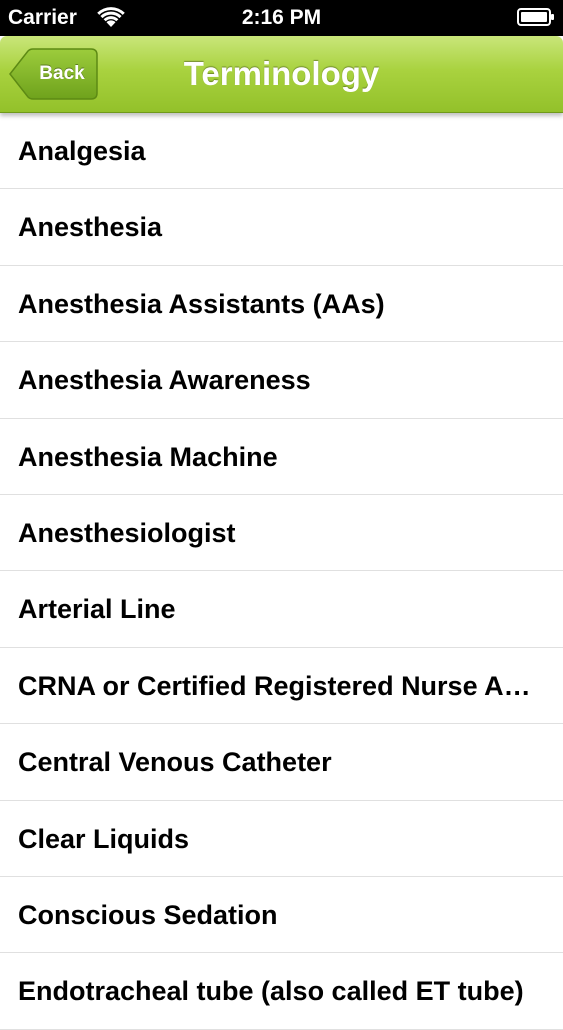  What do you see at coordinates (82, 151) in the screenshot?
I see `list-item-label: Analgesia` at bounding box center [82, 151].